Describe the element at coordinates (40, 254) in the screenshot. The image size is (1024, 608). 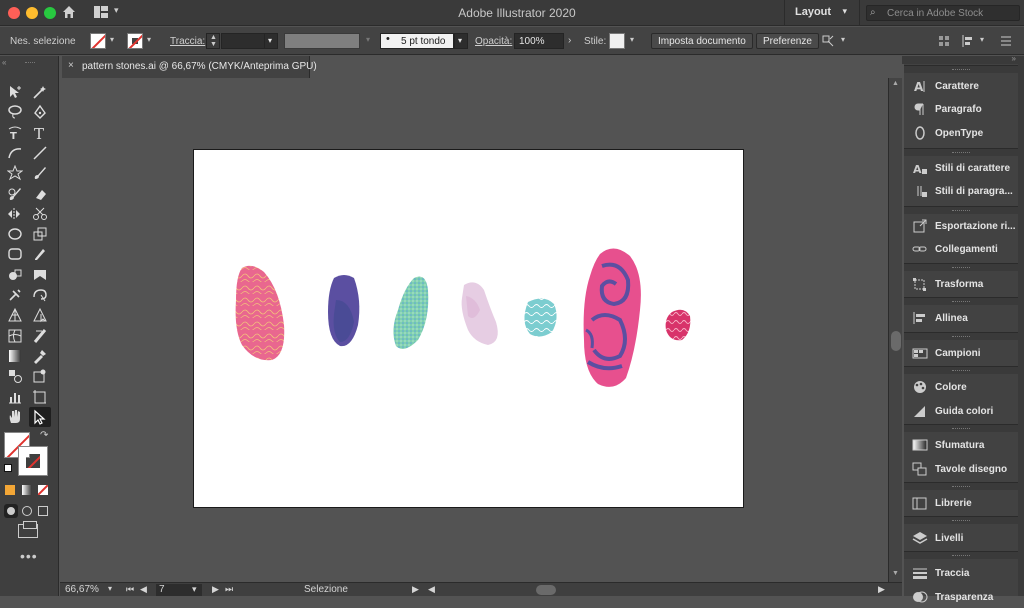
I see `pencil-tool-icon` at that location.